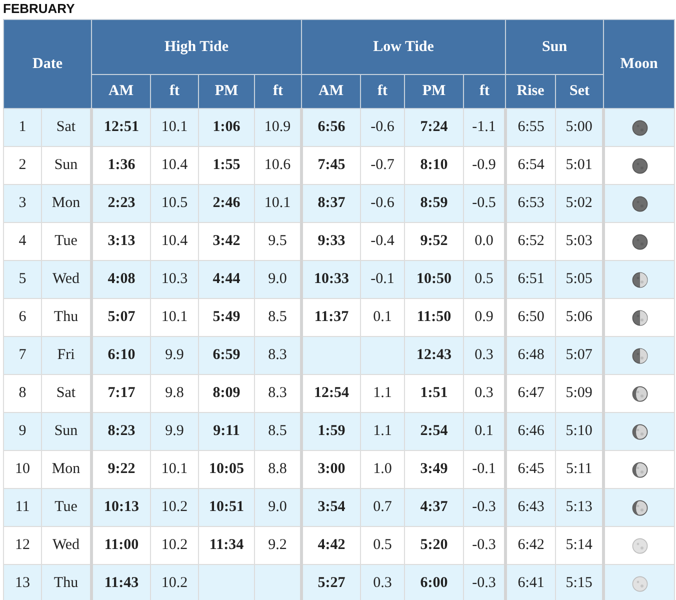  Describe the element at coordinates (382, 241) in the screenshot. I see `table-cell: -0.4` at that location.